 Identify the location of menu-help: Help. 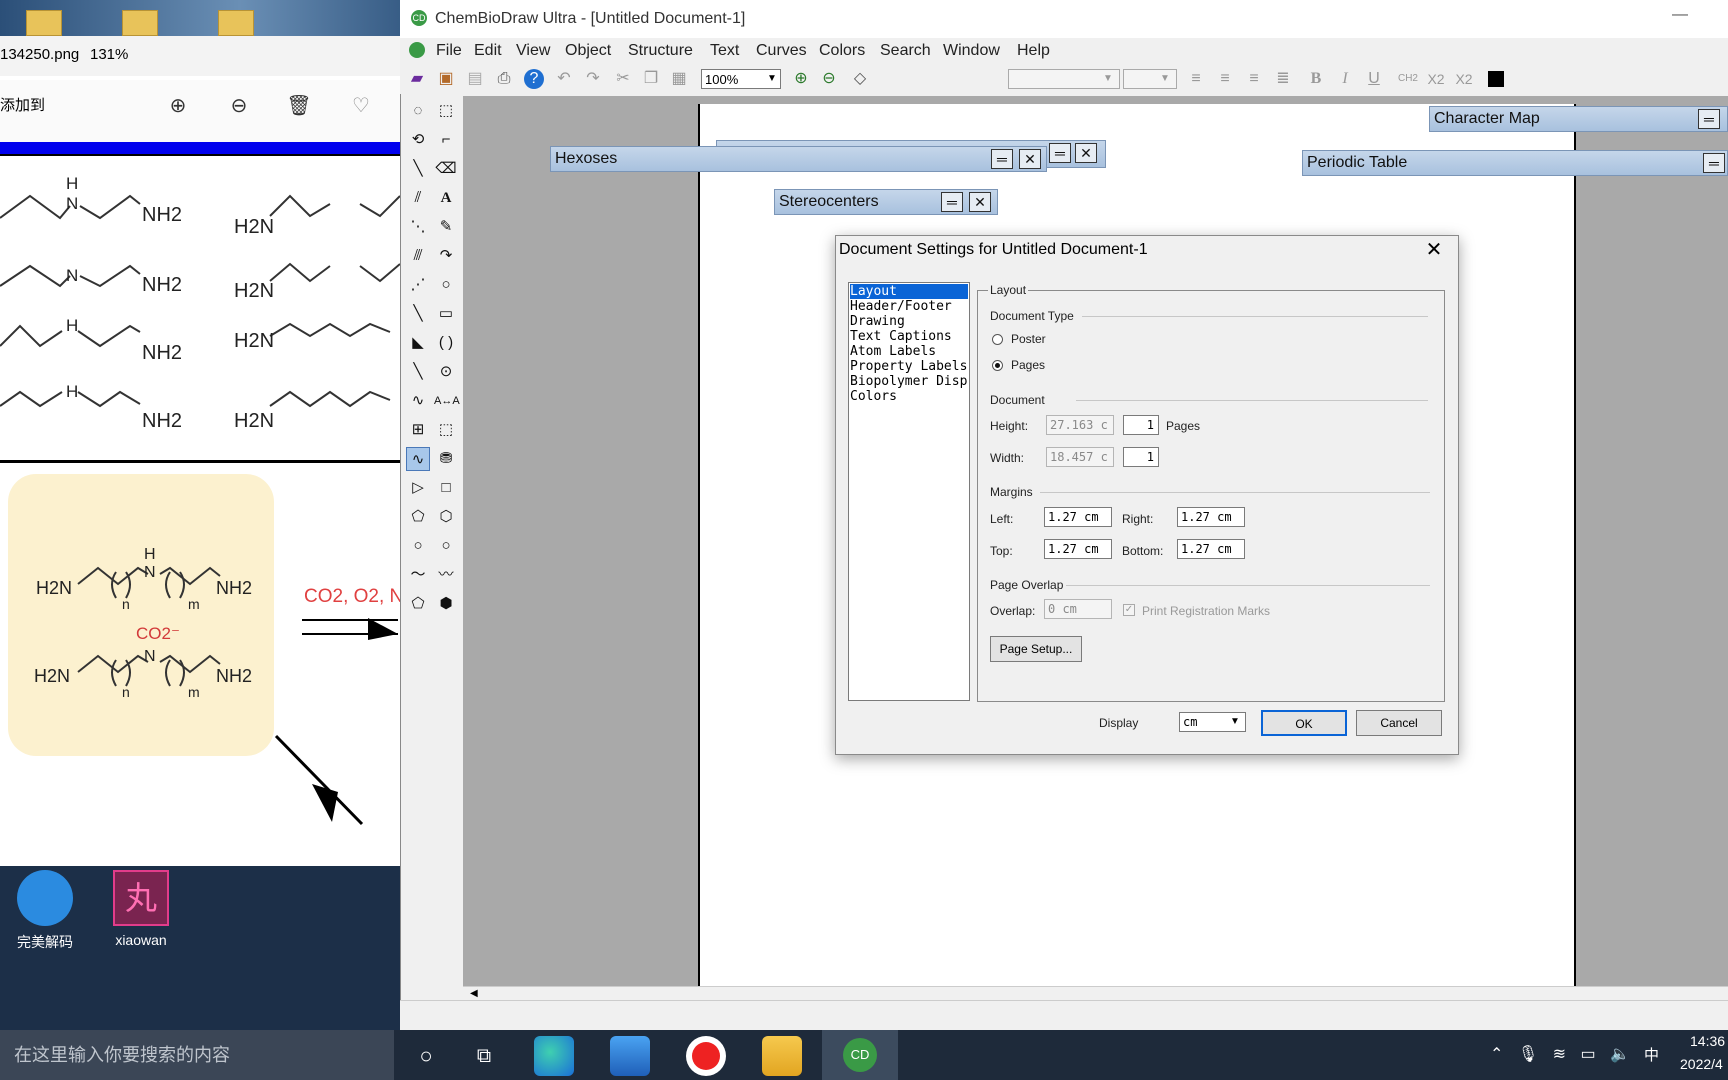
(1033, 51).